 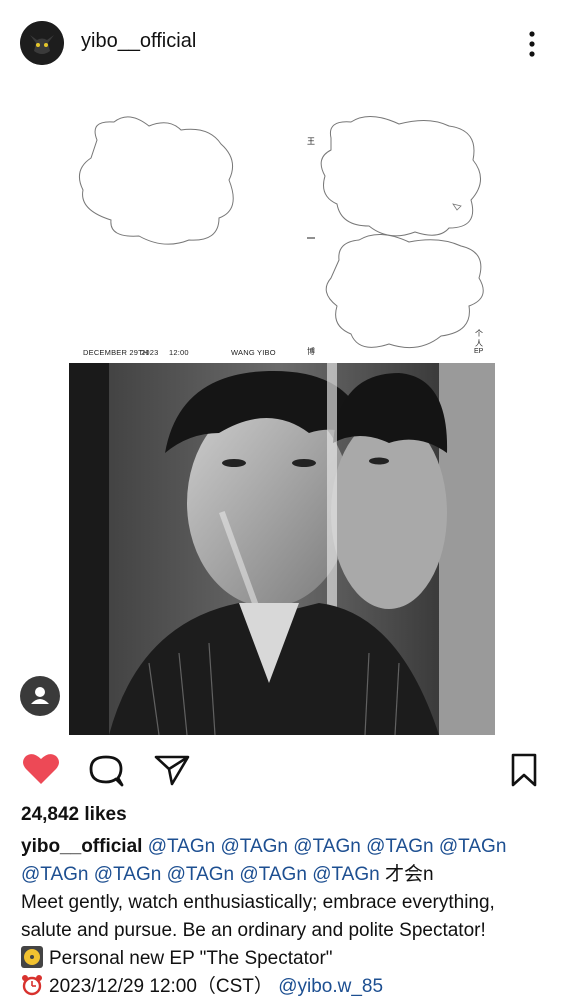 I want to click on caption-suffix: 才会n, so click(x=409, y=874).